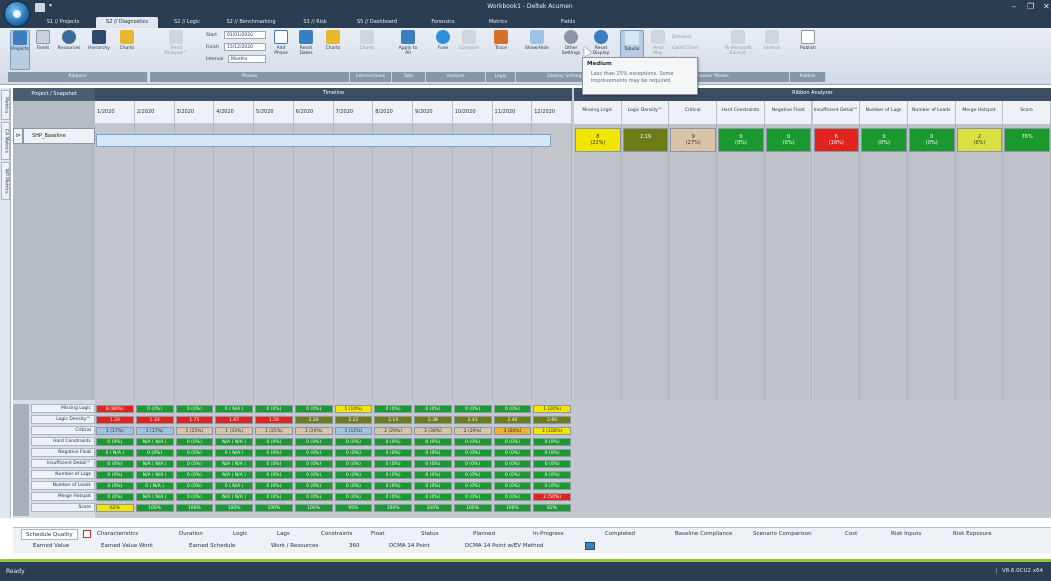 Image resolution: width=1051 pixels, height=581 pixels. I want to click on interval-select: Months, so click(247, 59).